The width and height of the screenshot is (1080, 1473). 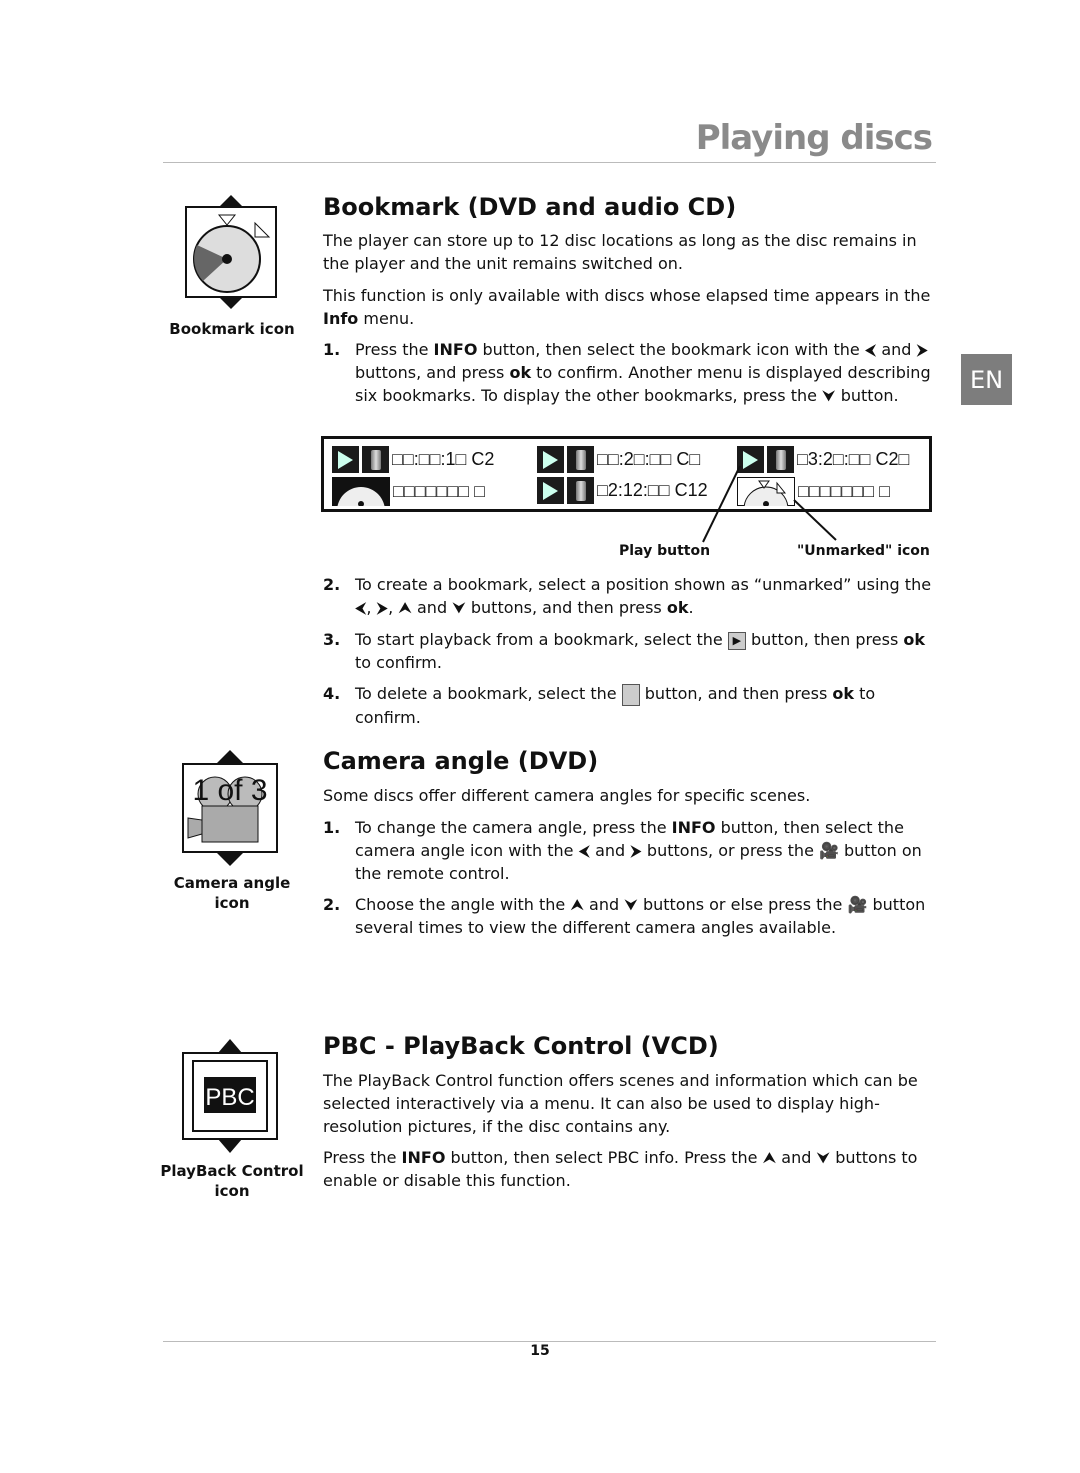 I want to click on bookmark-slot-5: □2:12:□□ C12, so click(x=622, y=490).